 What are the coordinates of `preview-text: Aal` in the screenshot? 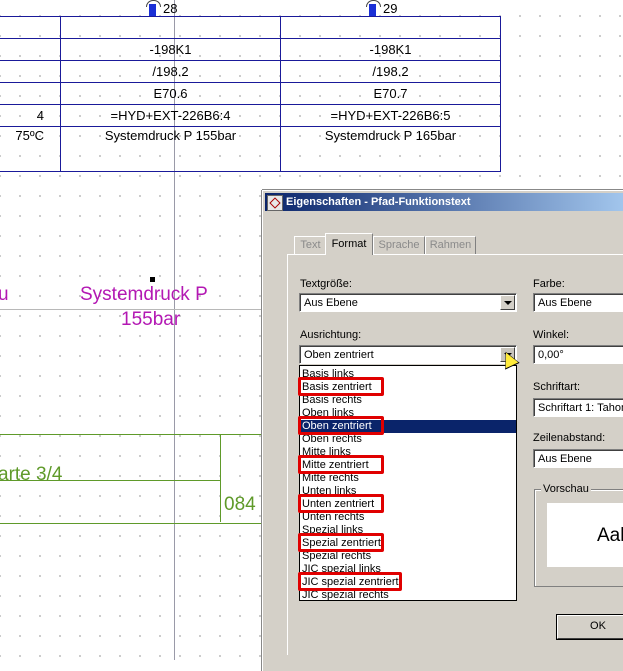 It's located at (610, 535).